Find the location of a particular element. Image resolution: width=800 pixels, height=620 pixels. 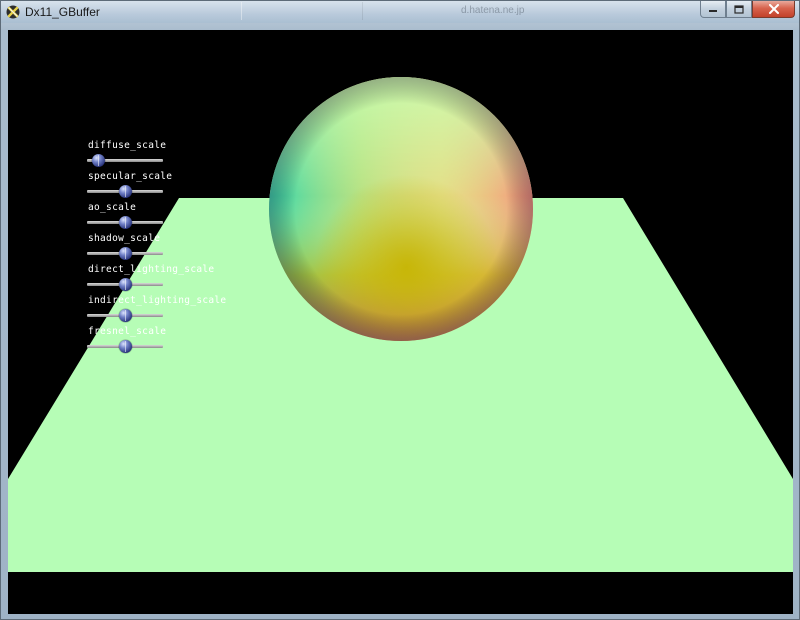

slider-label: fresnel_scale is located at coordinates (127, 331).